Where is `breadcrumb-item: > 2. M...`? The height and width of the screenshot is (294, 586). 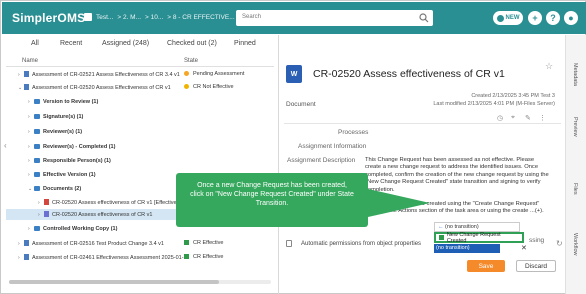 breadcrumb-item: > 2. M... is located at coordinates (129, 17).